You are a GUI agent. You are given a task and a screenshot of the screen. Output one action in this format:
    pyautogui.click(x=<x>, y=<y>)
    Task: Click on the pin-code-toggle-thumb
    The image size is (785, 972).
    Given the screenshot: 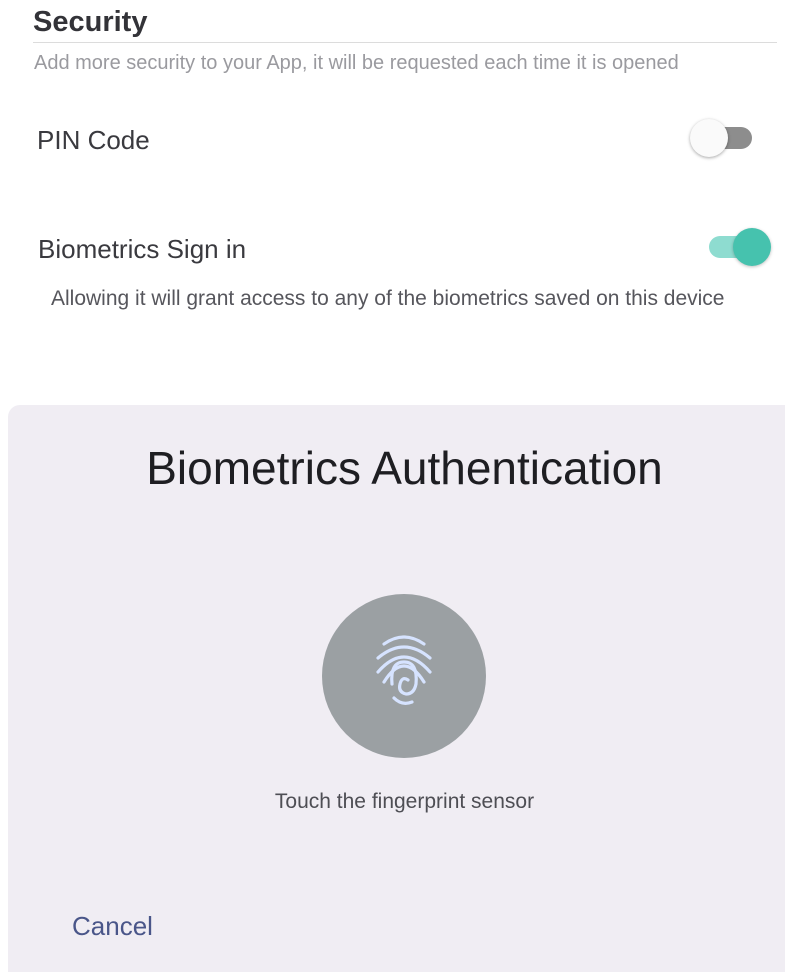 What is the action you would take?
    pyautogui.click(x=709, y=138)
    